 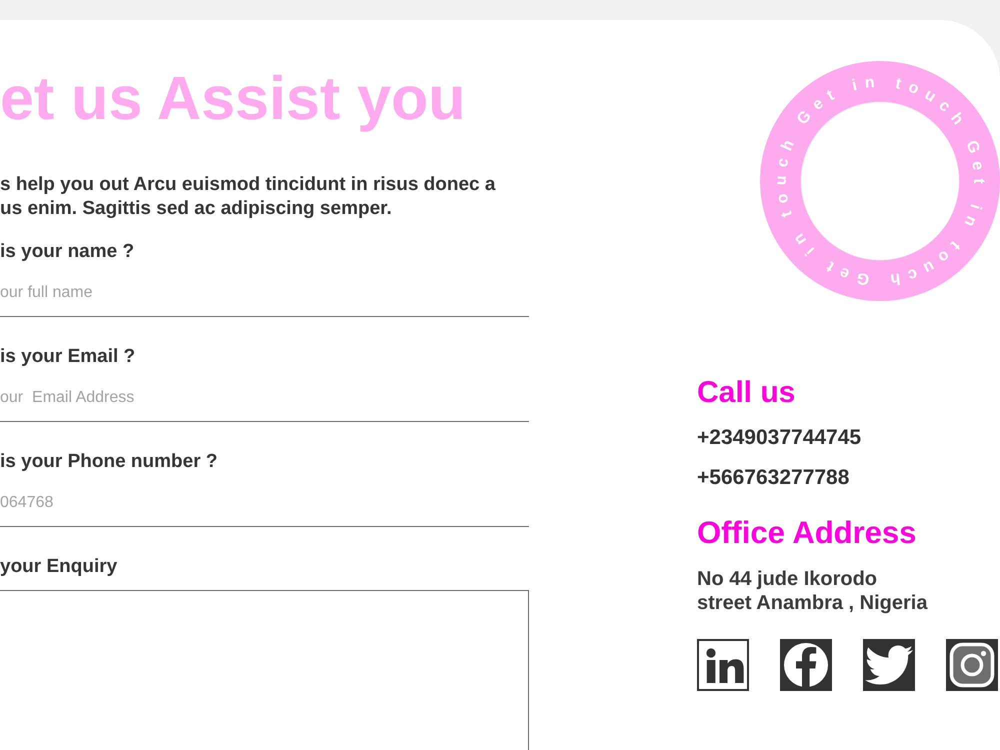 What do you see at coordinates (264, 298) in the screenshot?
I see `input-field: our full name` at bounding box center [264, 298].